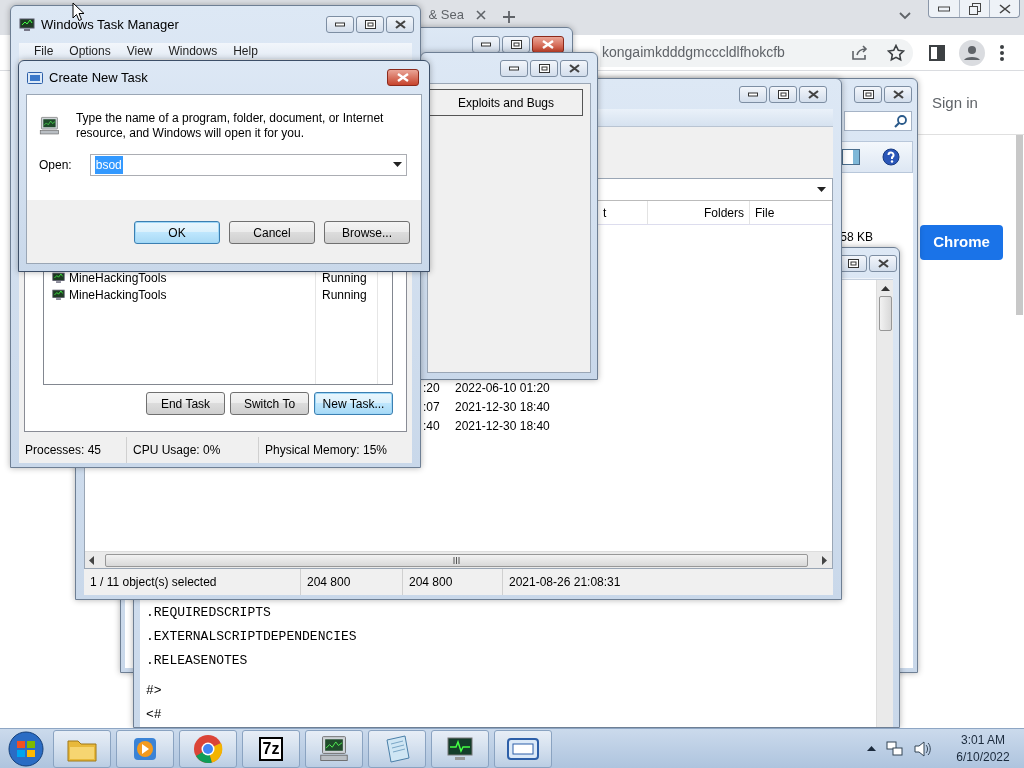 This screenshot has width=1024, height=768. What do you see at coordinates (871, 748) in the screenshot?
I see `chevron-up-icon` at bounding box center [871, 748].